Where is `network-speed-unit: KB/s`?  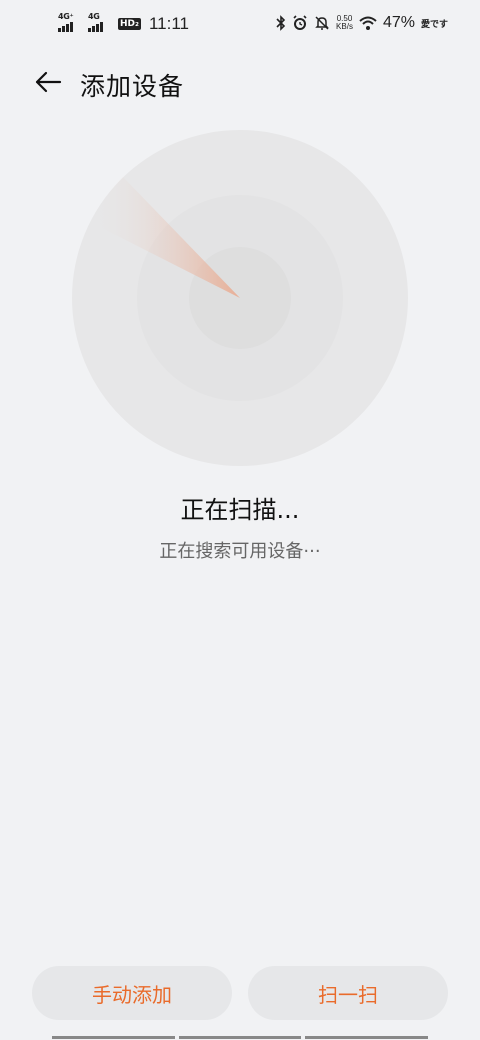
network-speed-unit: KB/s is located at coordinates (344, 26).